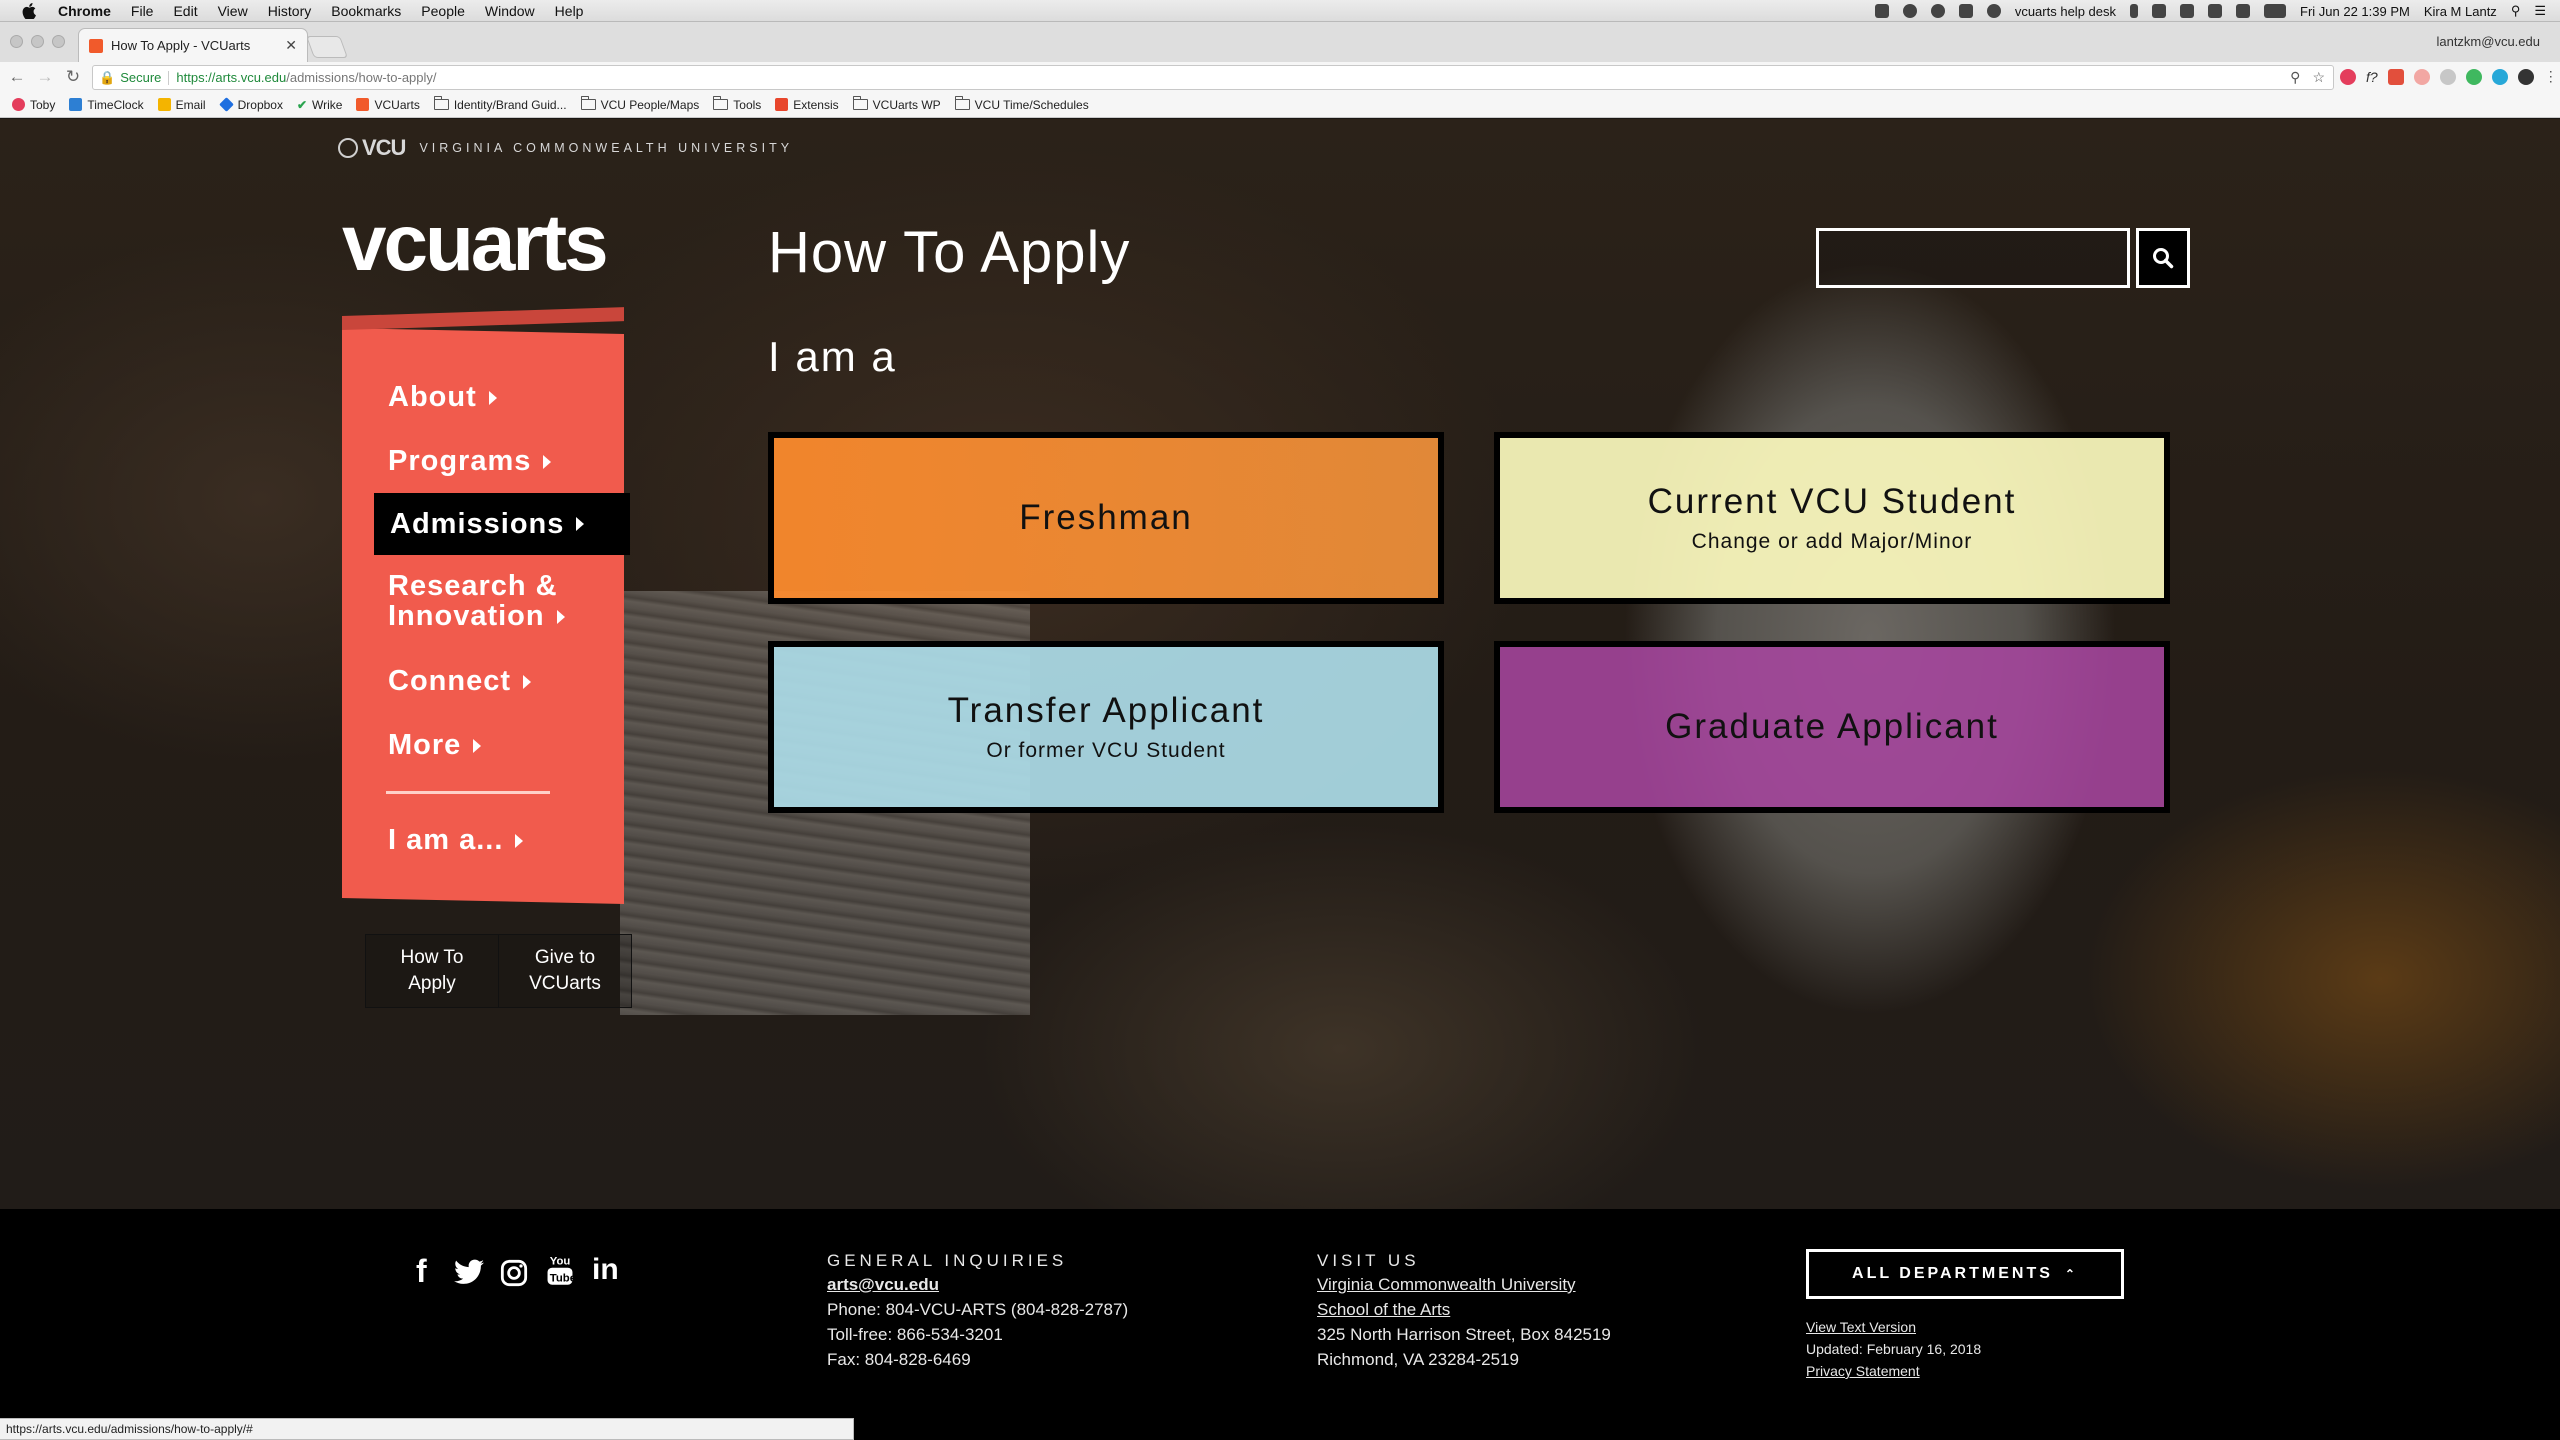 The image size is (2560, 1440). What do you see at coordinates (16, 41) in the screenshot?
I see `window-close-button` at bounding box center [16, 41].